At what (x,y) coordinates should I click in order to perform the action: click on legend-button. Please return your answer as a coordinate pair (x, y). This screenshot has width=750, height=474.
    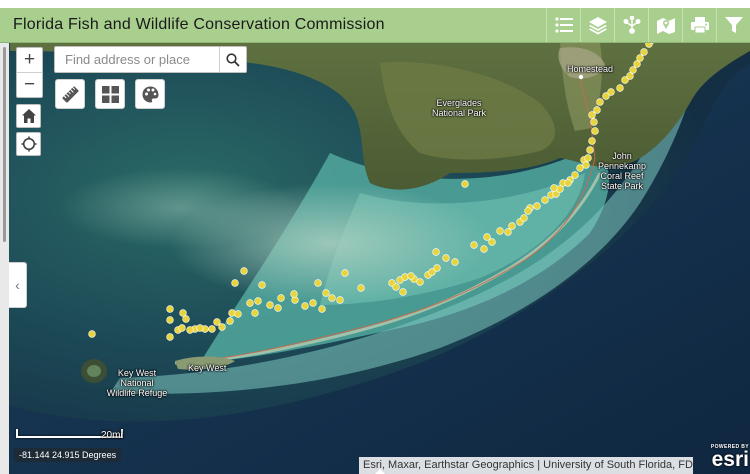
    Looking at the image, I should click on (563, 25).